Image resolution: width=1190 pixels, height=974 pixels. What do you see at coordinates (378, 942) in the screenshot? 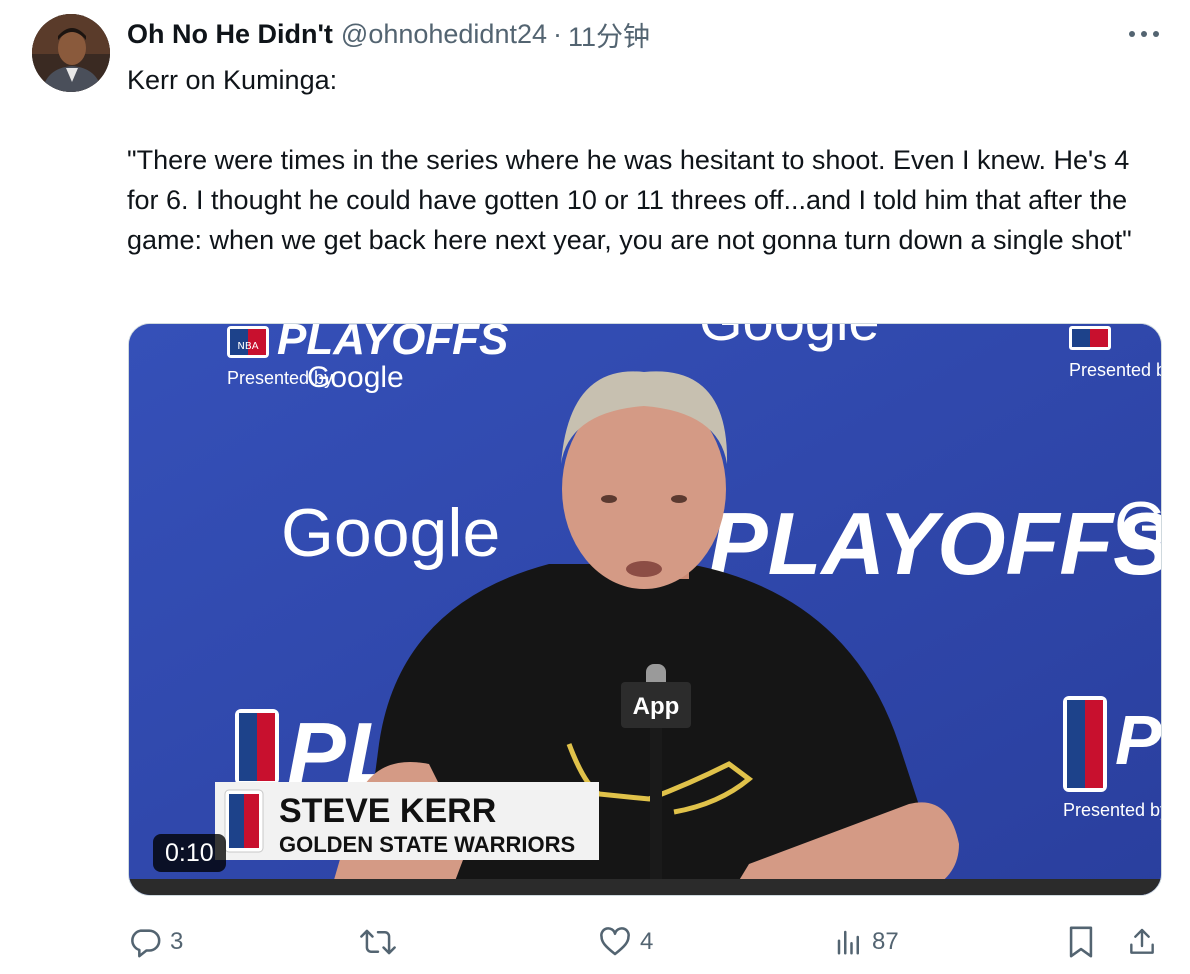
I see `retweet-icon` at bounding box center [378, 942].